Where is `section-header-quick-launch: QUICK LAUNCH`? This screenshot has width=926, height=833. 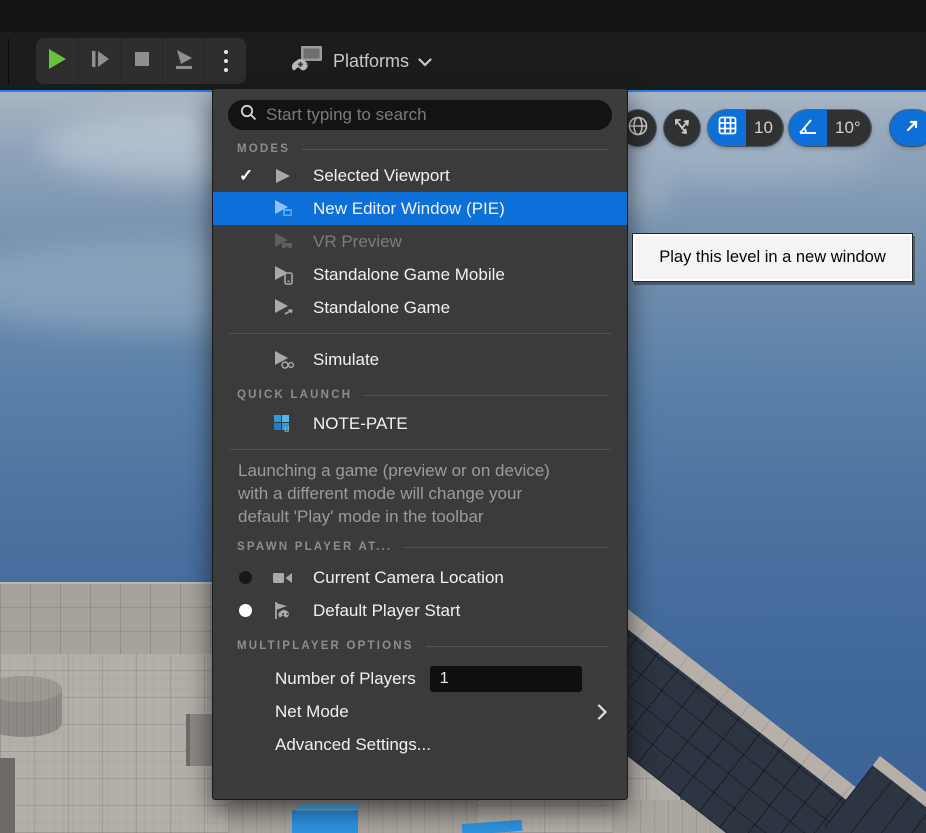
section-header-quick-launch: QUICK LAUNCH is located at coordinates (423, 395).